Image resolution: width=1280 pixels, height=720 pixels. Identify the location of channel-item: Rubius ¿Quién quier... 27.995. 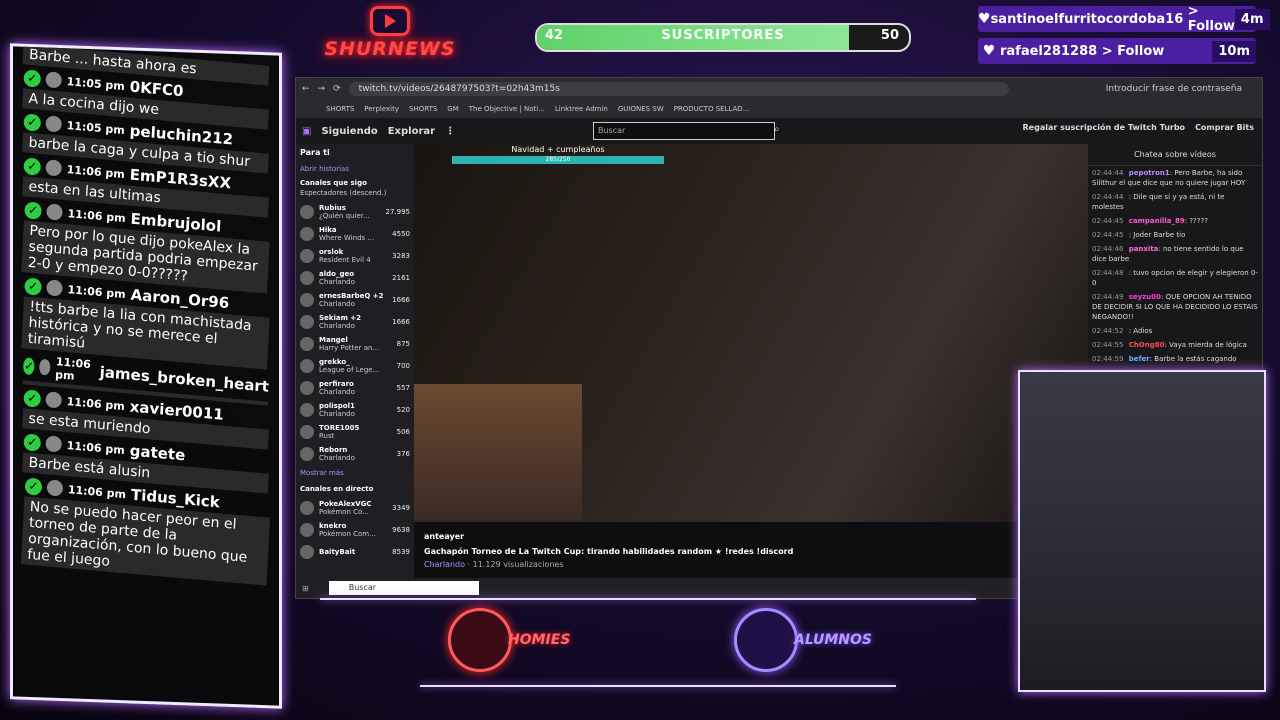
(355, 212).